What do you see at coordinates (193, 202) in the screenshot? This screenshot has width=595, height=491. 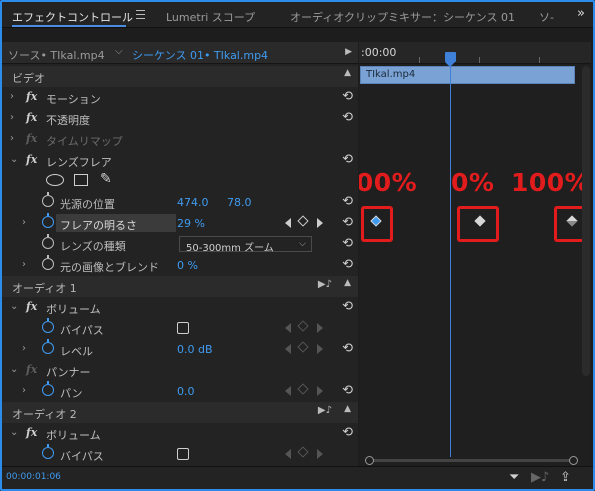 I see `flare-center-x: 474.0` at bounding box center [193, 202].